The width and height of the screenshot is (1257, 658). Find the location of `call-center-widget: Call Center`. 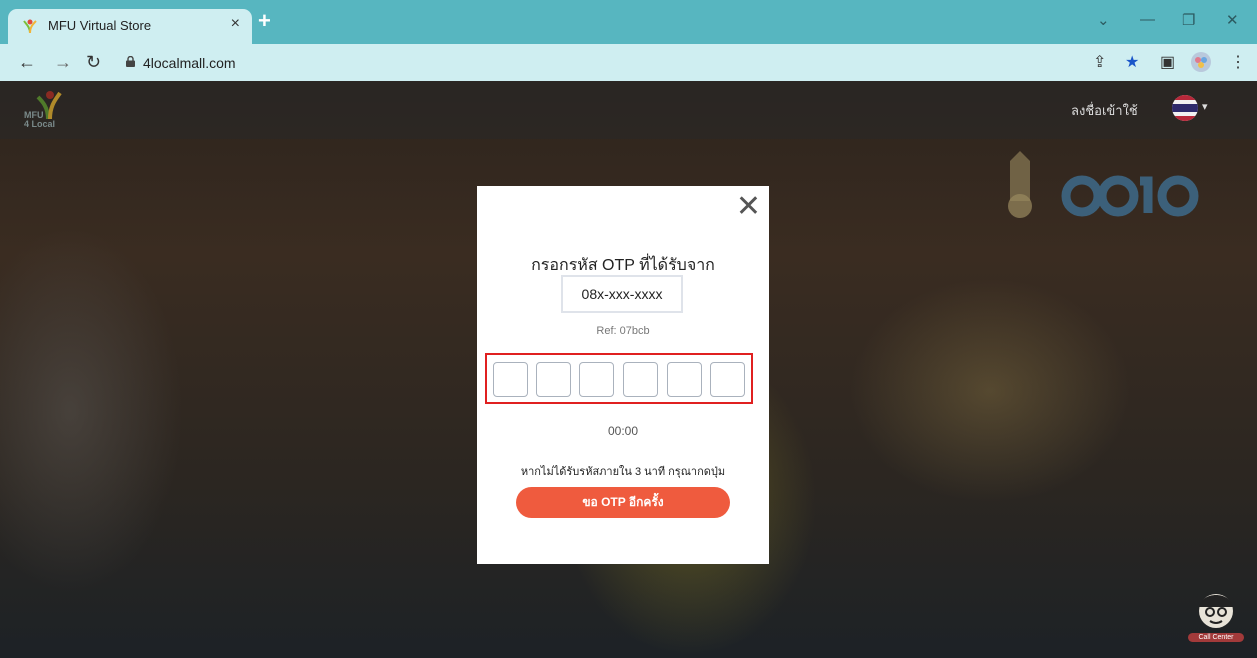

call-center-widget: Call Center is located at coordinates (1216, 618).